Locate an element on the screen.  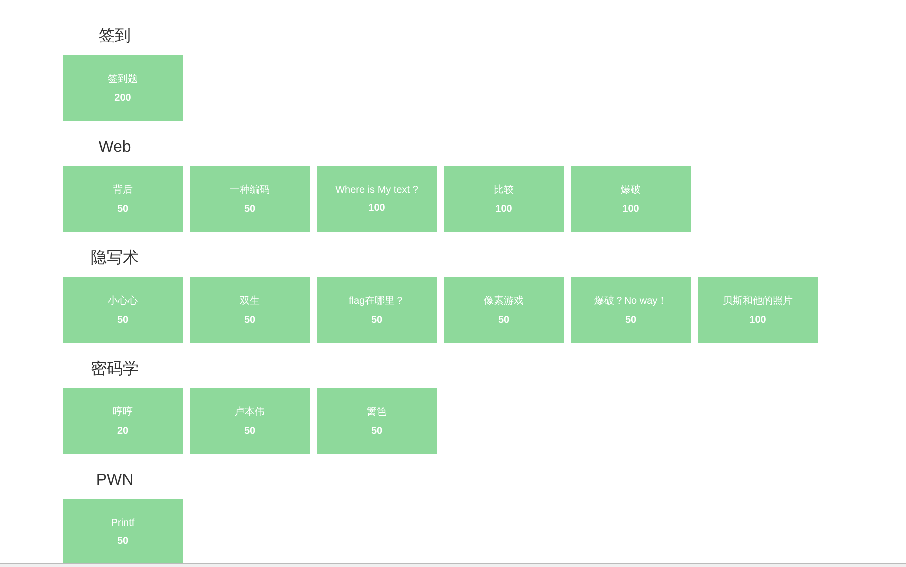
challenge-card: 贝斯和他的照片 100 is located at coordinates (758, 310).